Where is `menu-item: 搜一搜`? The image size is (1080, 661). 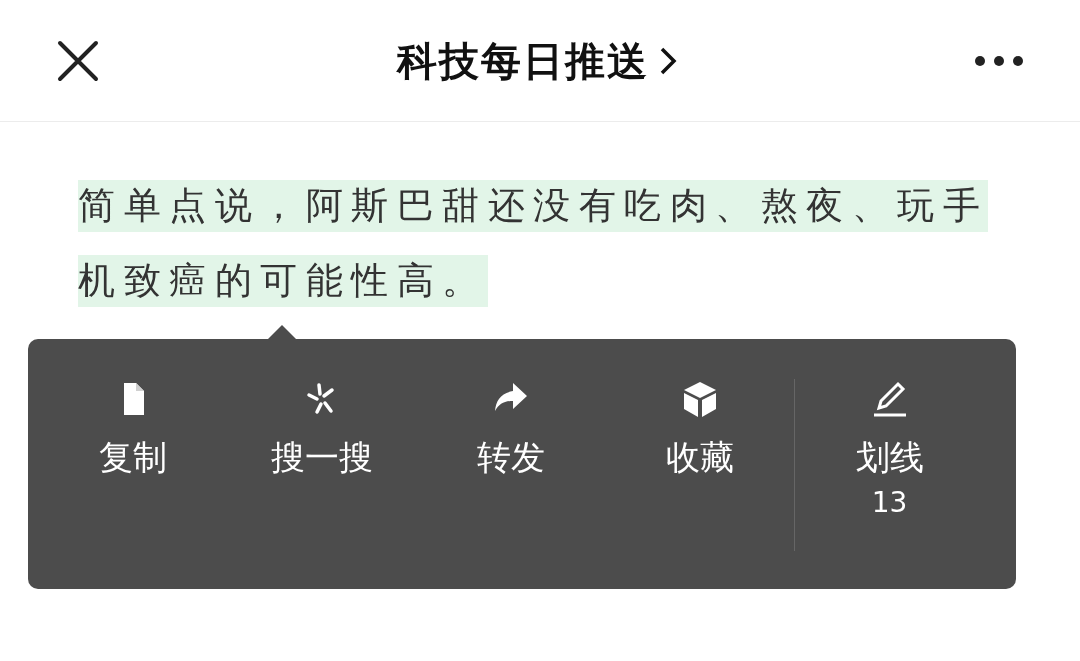
menu-item: 搜一搜 is located at coordinates (321, 428).